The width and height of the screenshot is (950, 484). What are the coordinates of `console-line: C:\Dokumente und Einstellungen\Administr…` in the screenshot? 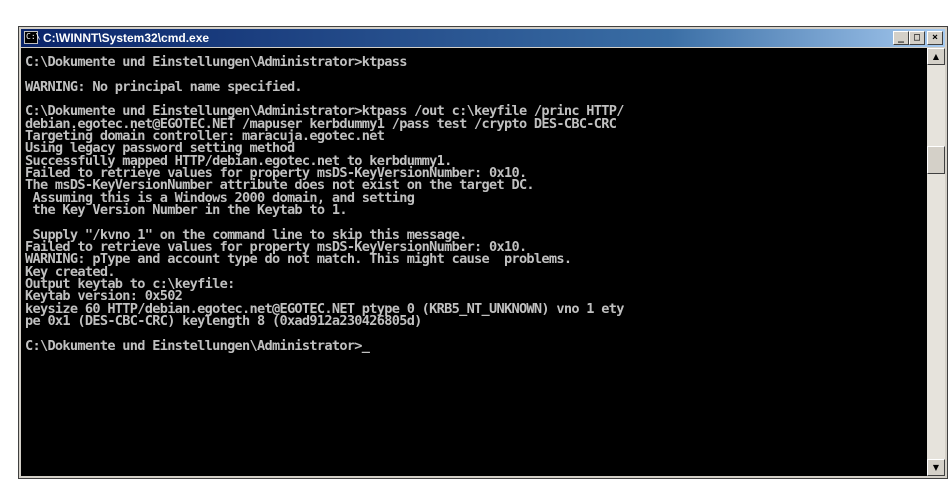 It's located at (216, 62).